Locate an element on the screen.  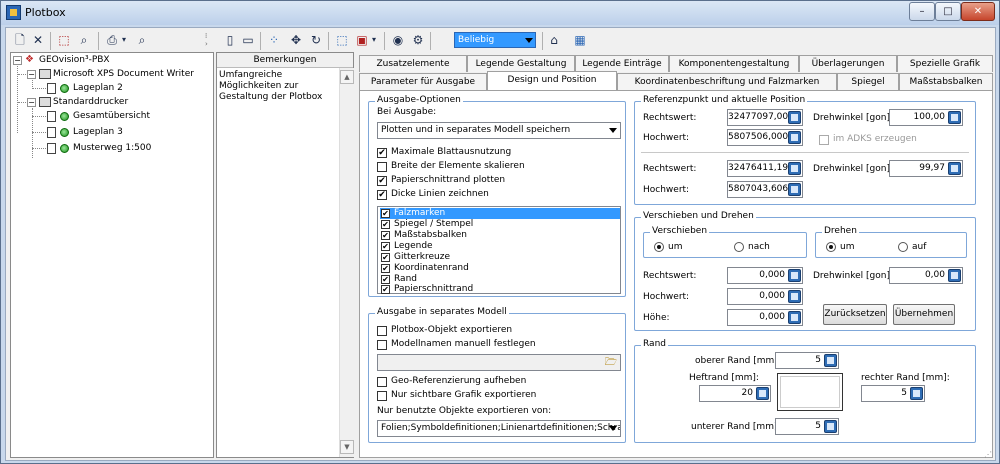
delete-icon: ✕ is located at coordinates (38, 40).